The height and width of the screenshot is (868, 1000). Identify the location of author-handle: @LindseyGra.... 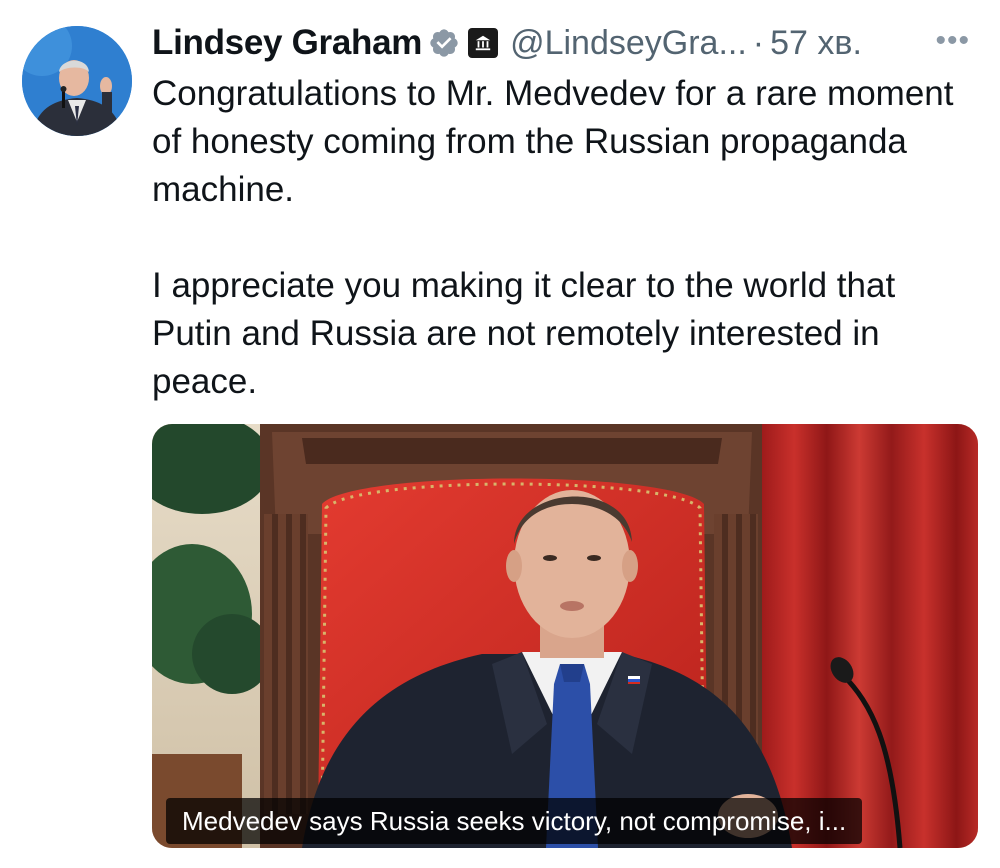
(628, 43).